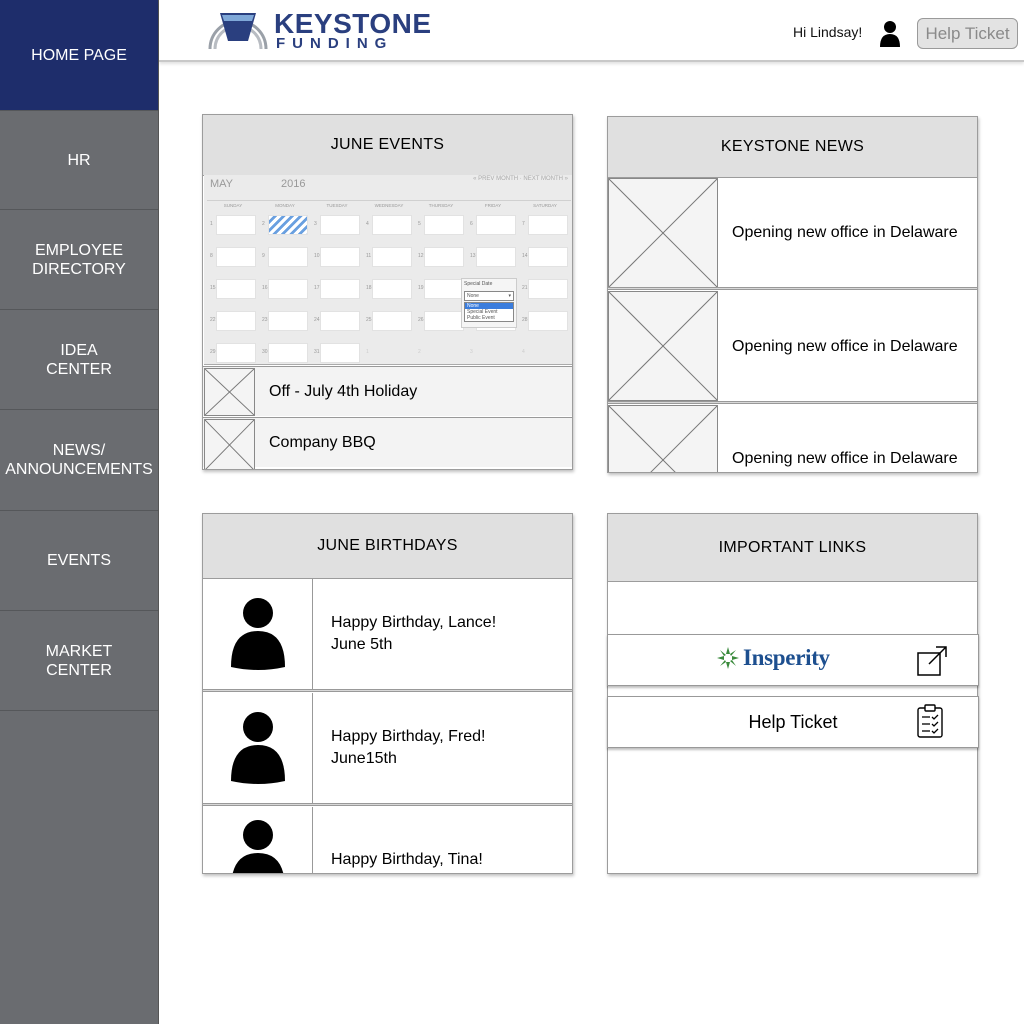 This screenshot has height=1024, width=1024. Describe the element at coordinates (285, 351) in the screenshot. I see `calendar-day-cell: 30` at that location.